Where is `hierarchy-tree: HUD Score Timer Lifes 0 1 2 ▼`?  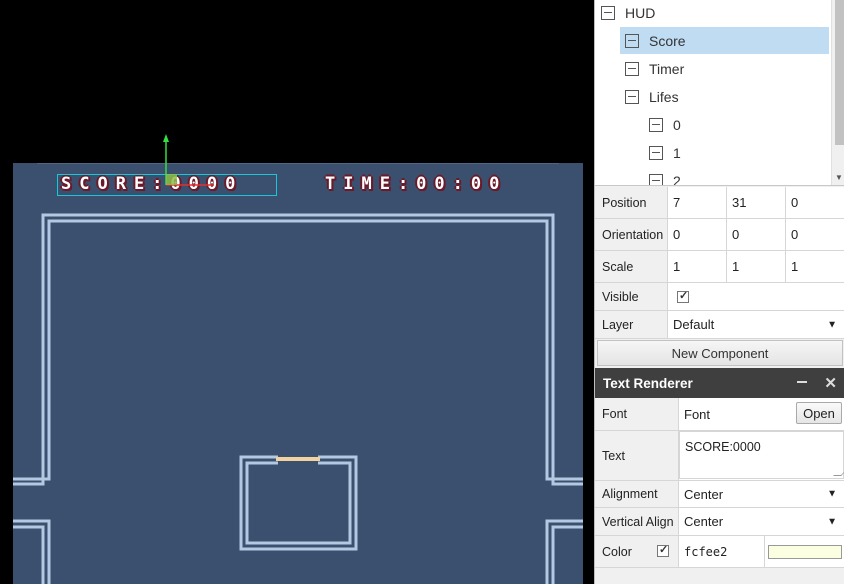
hierarchy-tree: HUD Score Timer Lifes 0 1 2 ▼ is located at coordinates (719, 93).